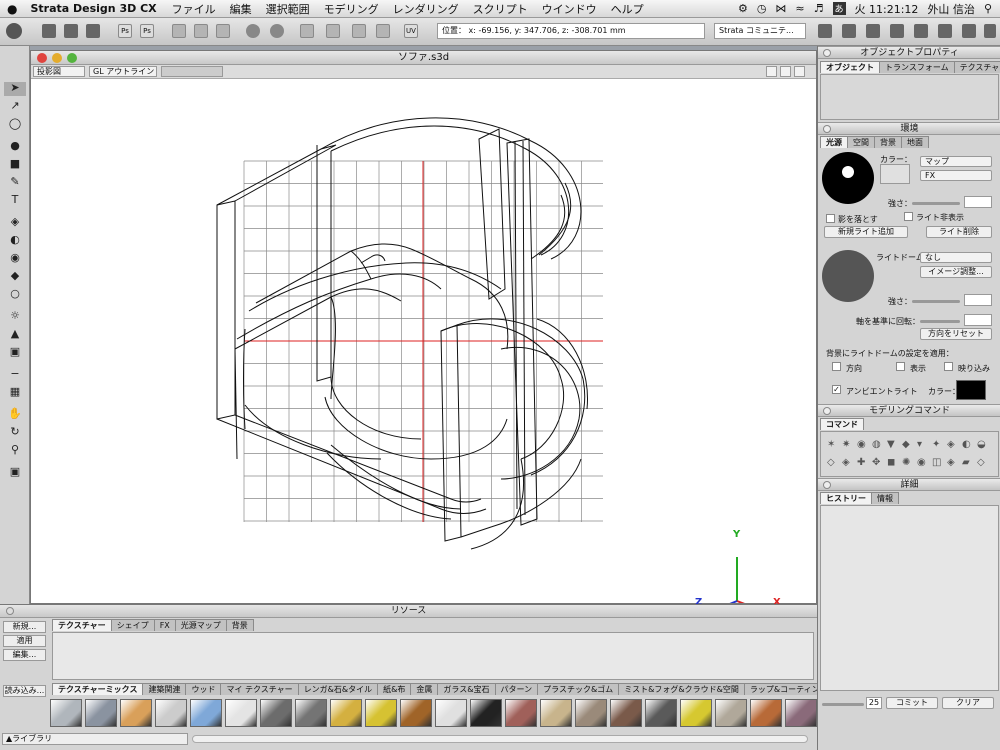  Describe the element at coordinates (874, 703) in the screenshot. I see `history-count-input: 25` at that location.